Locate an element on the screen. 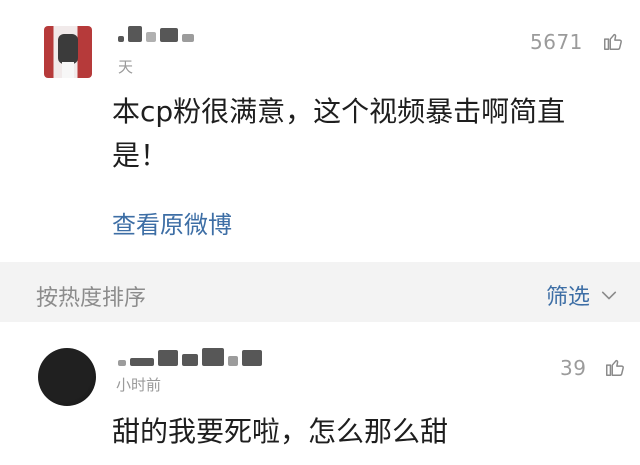  post-author-name-blurred is located at coordinates (156, 34).